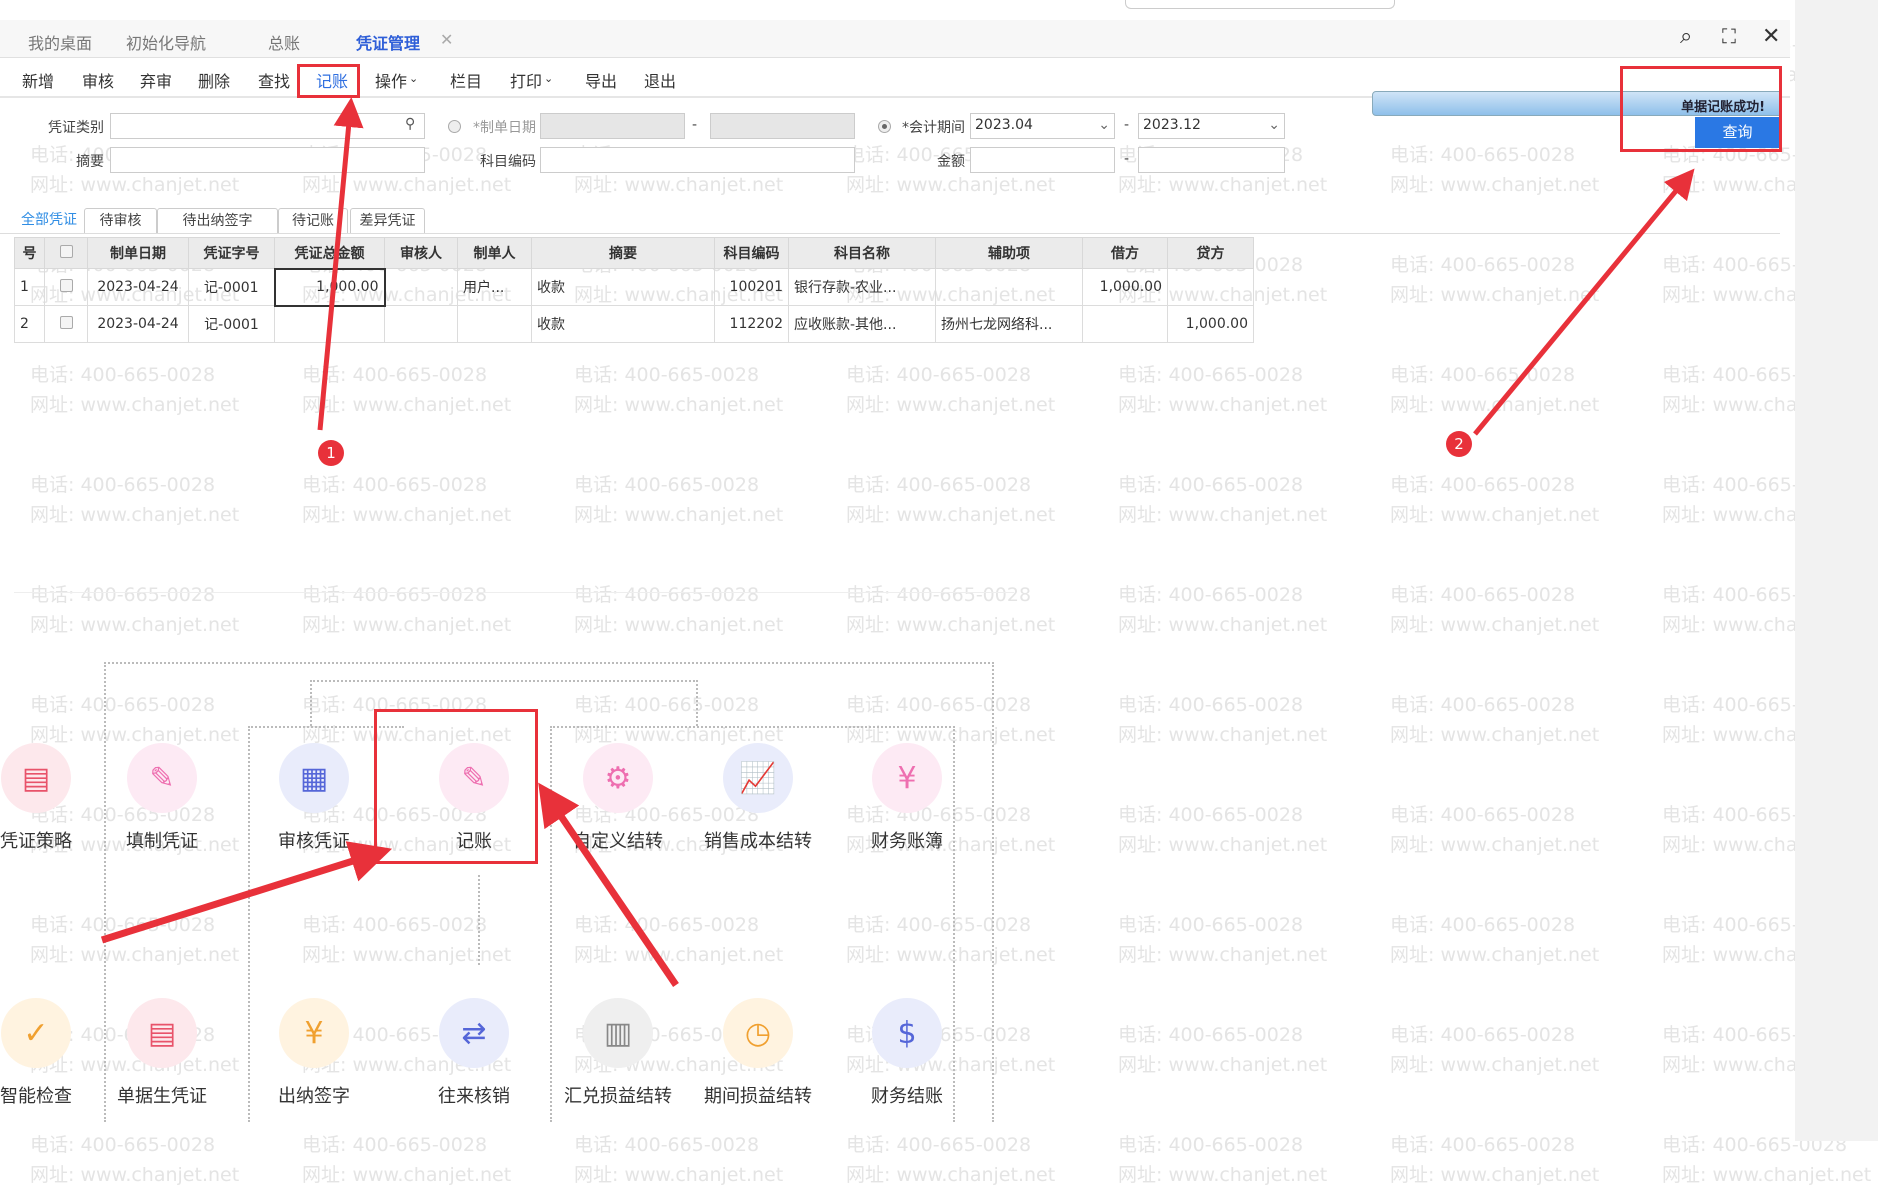 The image size is (1878, 1190). What do you see at coordinates (466, 80) in the screenshot?
I see `toolbar-button-7: 栏目` at bounding box center [466, 80].